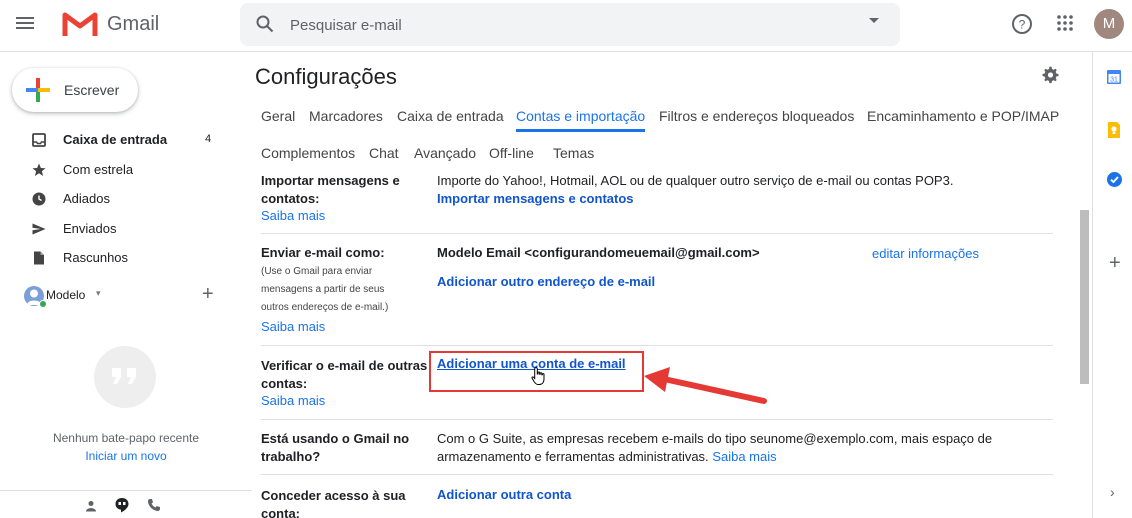 The image size is (1132, 518). What do you see at coordinates (124, 296) in the screenshot?
I see `hangouts-user: Modelo ▾ +` at bounding box center [124, 296].